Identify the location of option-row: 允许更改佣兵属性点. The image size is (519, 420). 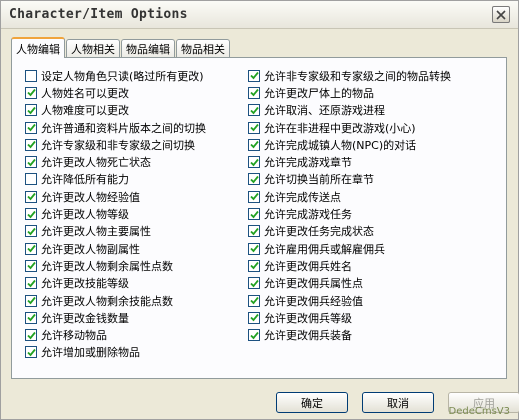
(349, 283).